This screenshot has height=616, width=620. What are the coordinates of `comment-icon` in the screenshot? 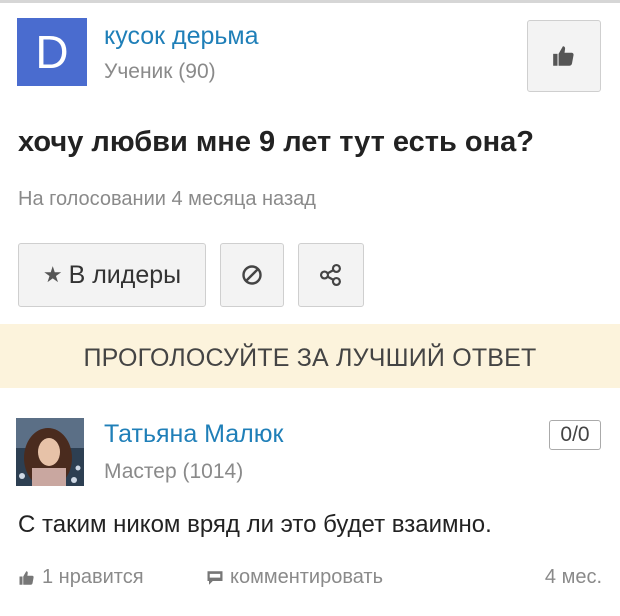 It's located at (215, 577).